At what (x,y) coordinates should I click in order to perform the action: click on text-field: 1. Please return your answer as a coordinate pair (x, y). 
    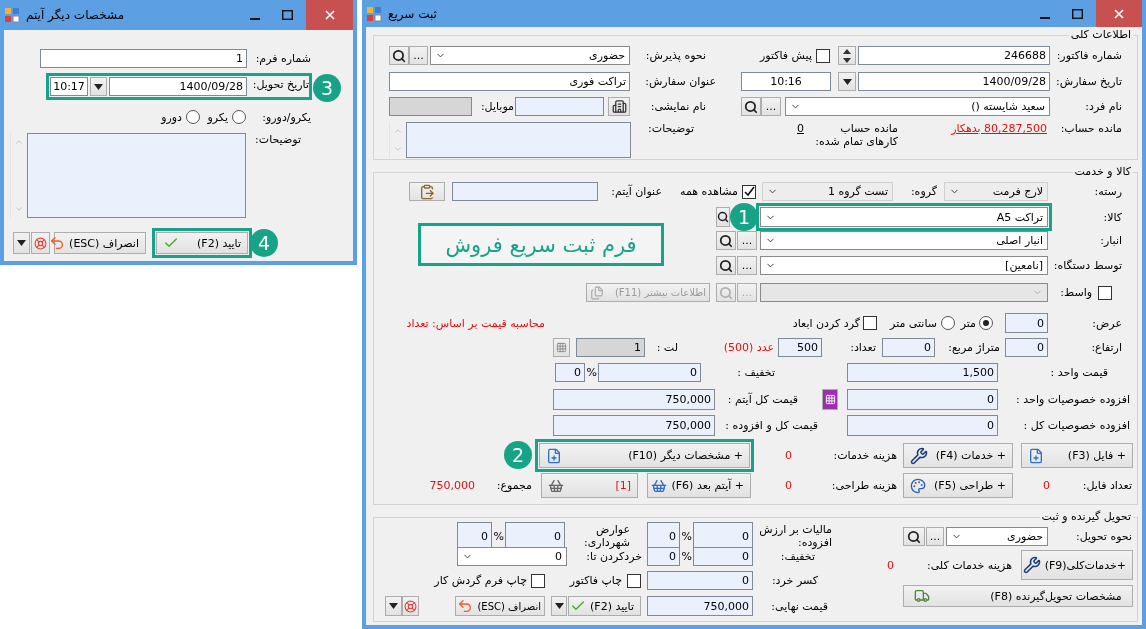
    Looking at the image, I should click on (143, 58).